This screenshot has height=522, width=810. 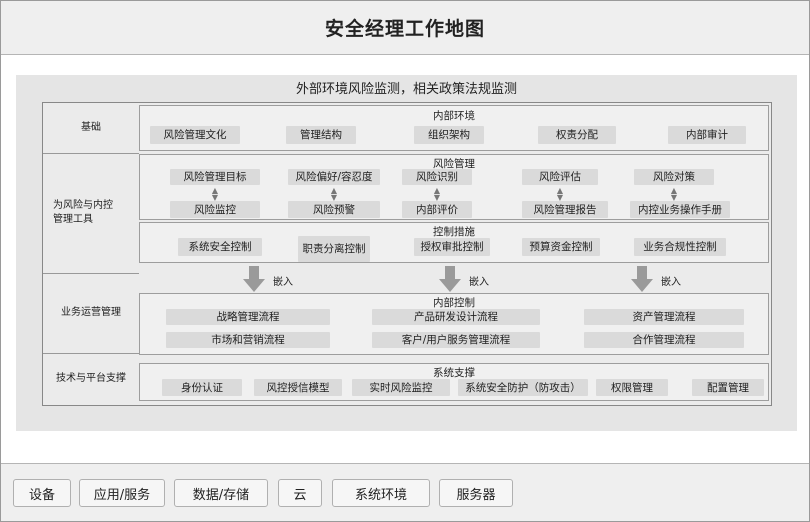 I want to click on tag-button-cloud: 云, so click(x=300, y=493).